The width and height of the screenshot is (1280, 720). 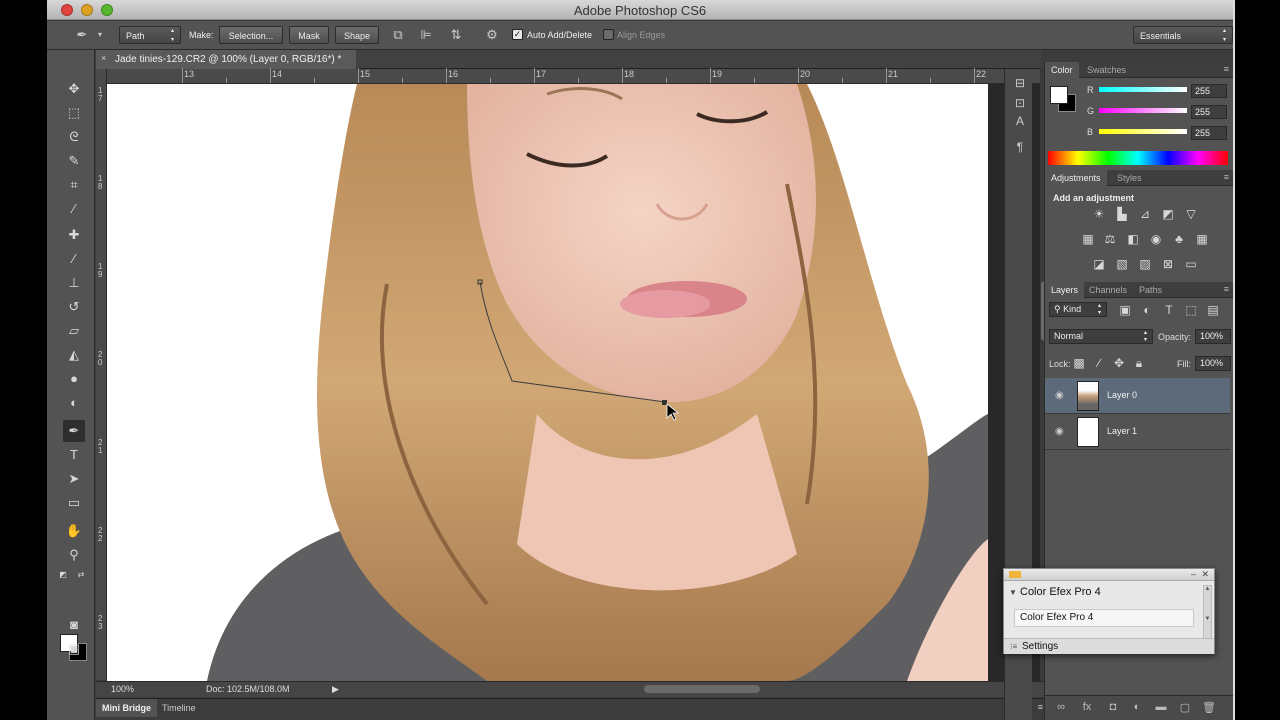 What do you see at coordinates (1191, 214) in the screenshot?
I see `vibrance-icon: ▽` at bounding box center [1191, 214].